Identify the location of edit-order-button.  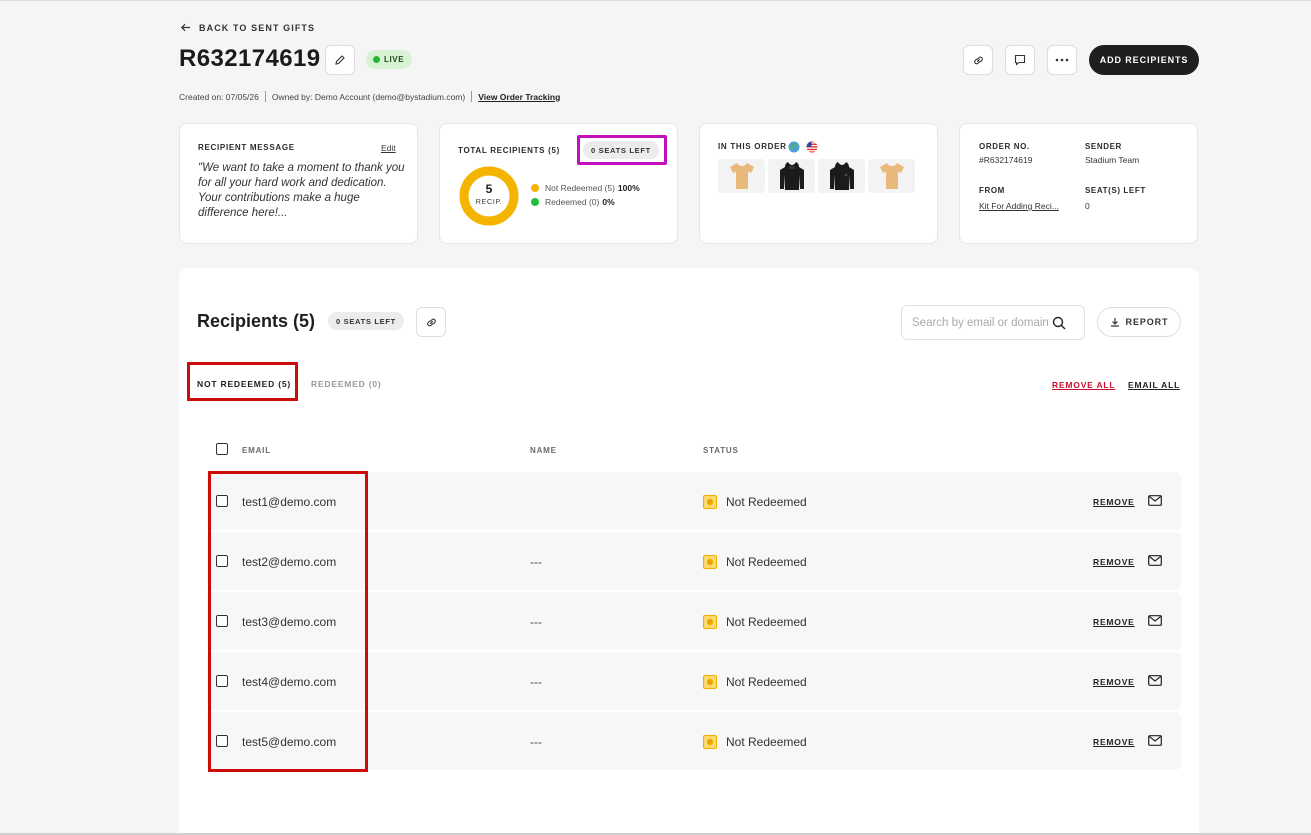
(340, 60).